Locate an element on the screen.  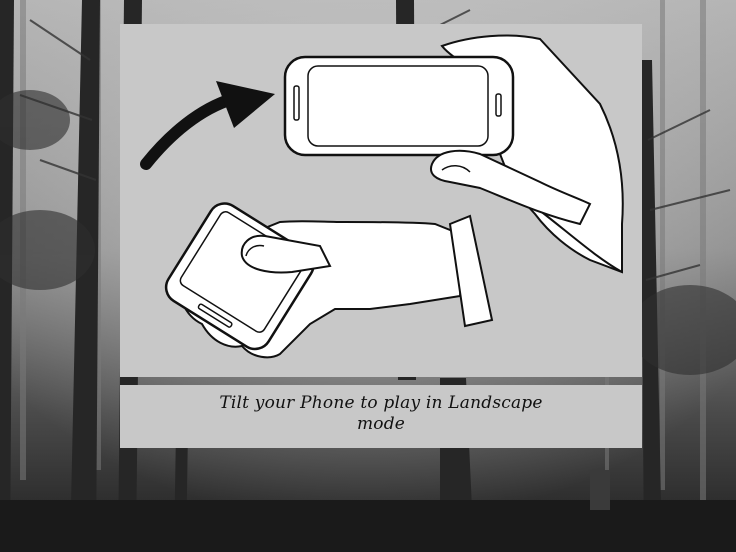
left-sleeve-cuff is located at coordinates (471, 271).